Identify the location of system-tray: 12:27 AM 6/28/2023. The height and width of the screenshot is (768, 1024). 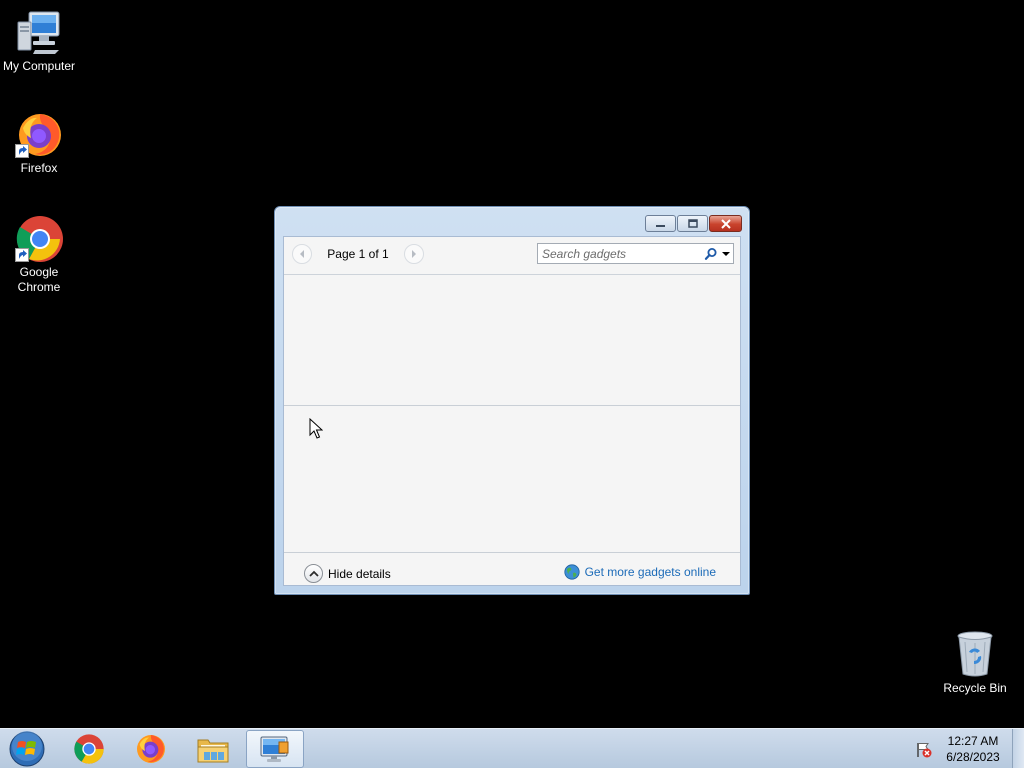
(968, 748).